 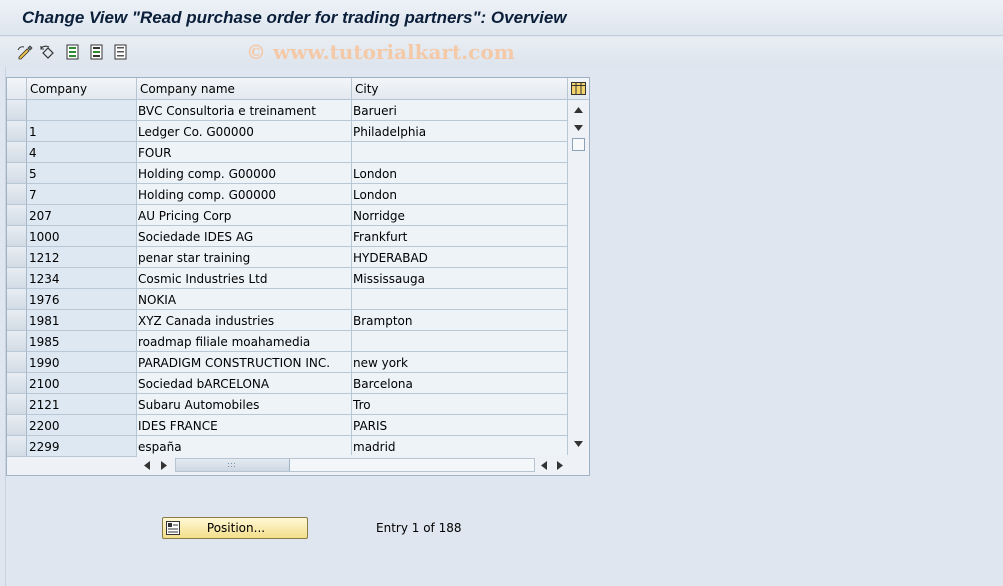 What do you see at coordinates (244, 383) in the screenshot?
I see `company-name-cell: Sociedad bARCELONA` at bounding box center [244, 383].